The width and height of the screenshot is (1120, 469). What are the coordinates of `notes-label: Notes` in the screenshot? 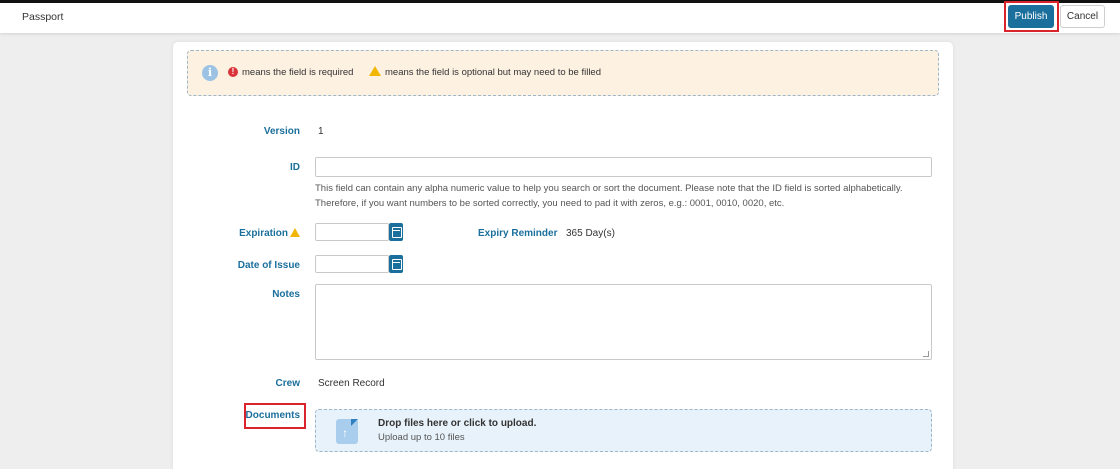 It's located at (286, 294).